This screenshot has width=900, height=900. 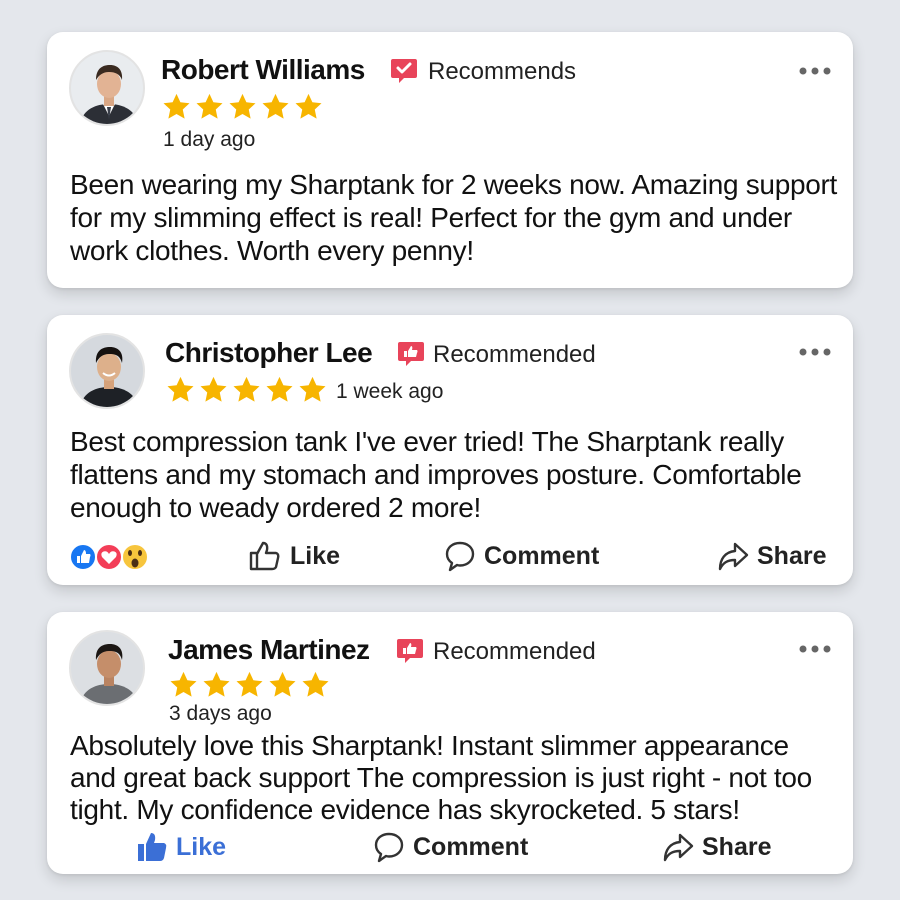 I want to click on reviewer-name: James Martinez, so click(x=269, y=650).